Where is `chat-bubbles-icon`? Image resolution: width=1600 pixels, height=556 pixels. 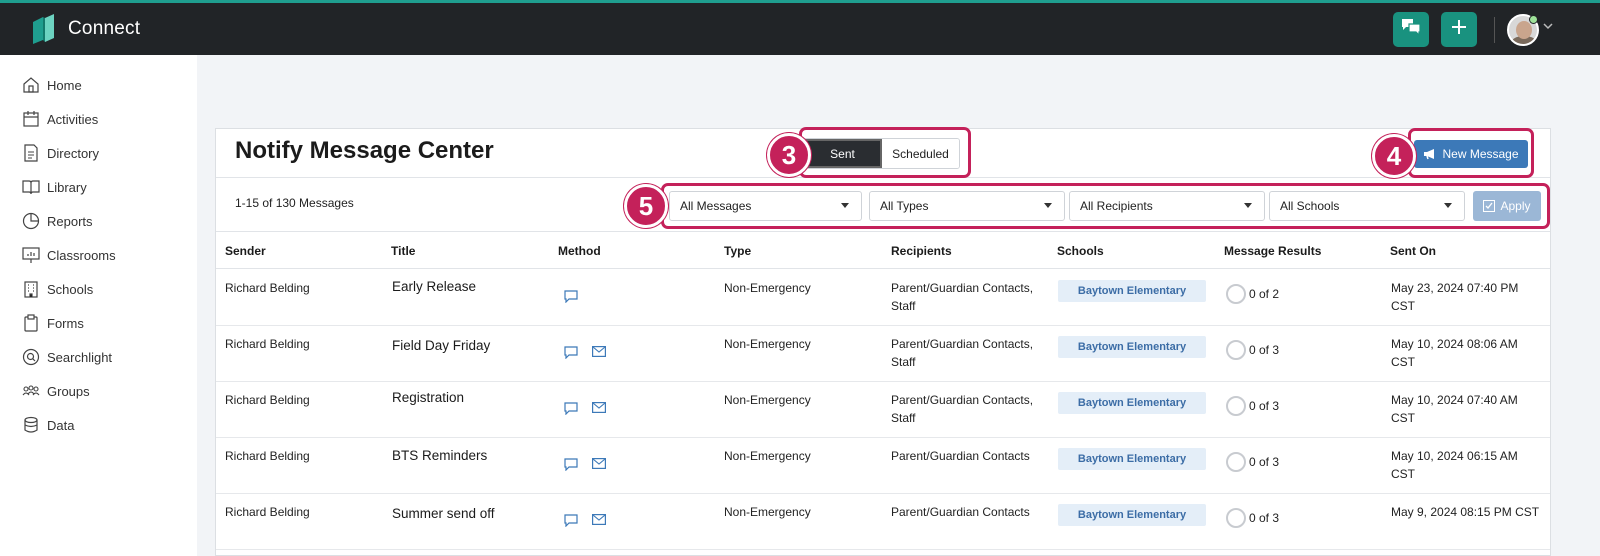 chat-bubbles-icon is located at coordinates (1411, 29).